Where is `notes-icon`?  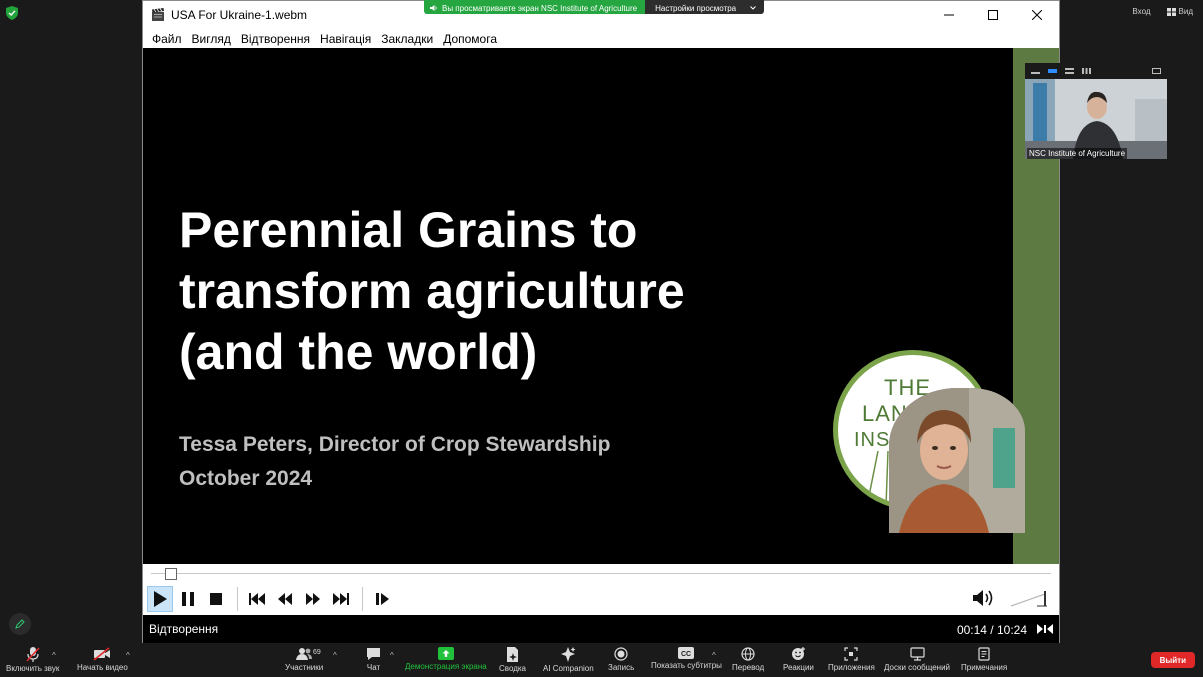 notes-icon is located at coordinates (984, 654).